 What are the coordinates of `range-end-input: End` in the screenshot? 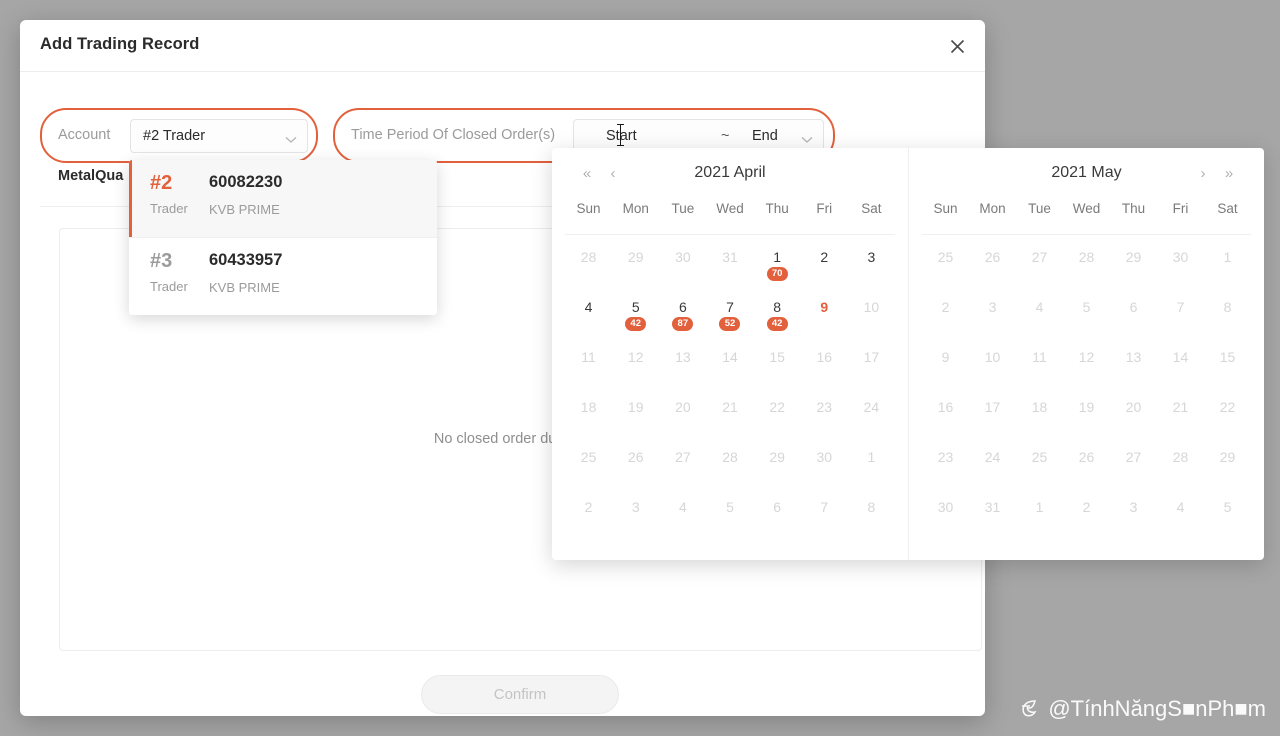 It's located at (765, 136).